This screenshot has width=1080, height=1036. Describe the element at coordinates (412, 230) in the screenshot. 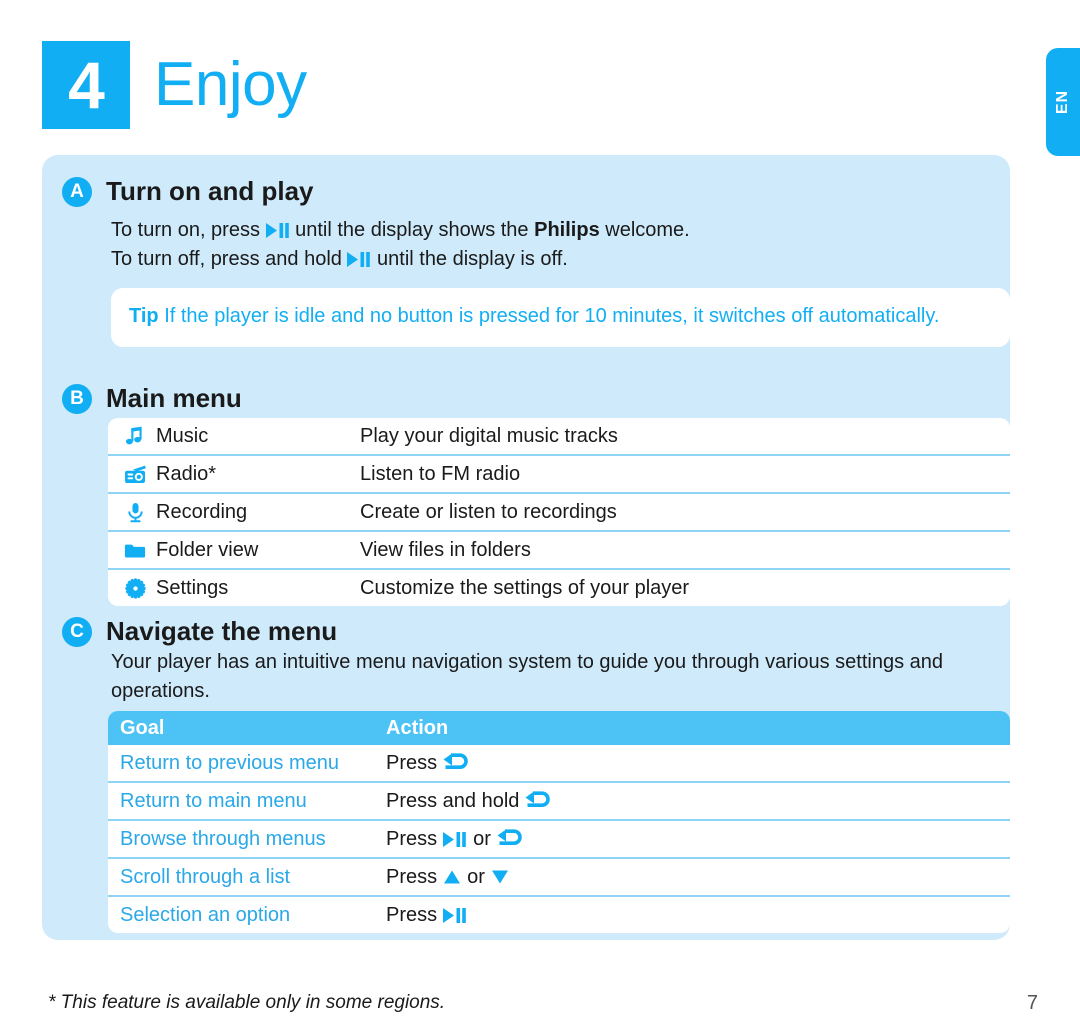

I see `turn-on-text-2: until the display shows the` at that location.